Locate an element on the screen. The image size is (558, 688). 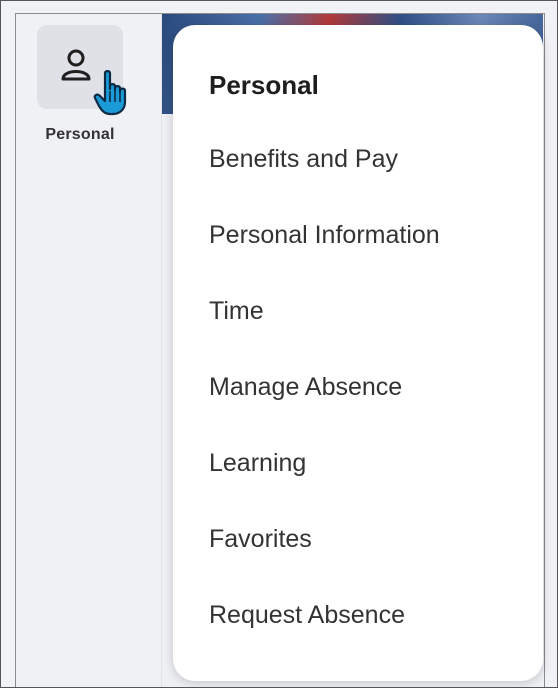
menu-item-learning: Learning is located at coordinates (324, 487).